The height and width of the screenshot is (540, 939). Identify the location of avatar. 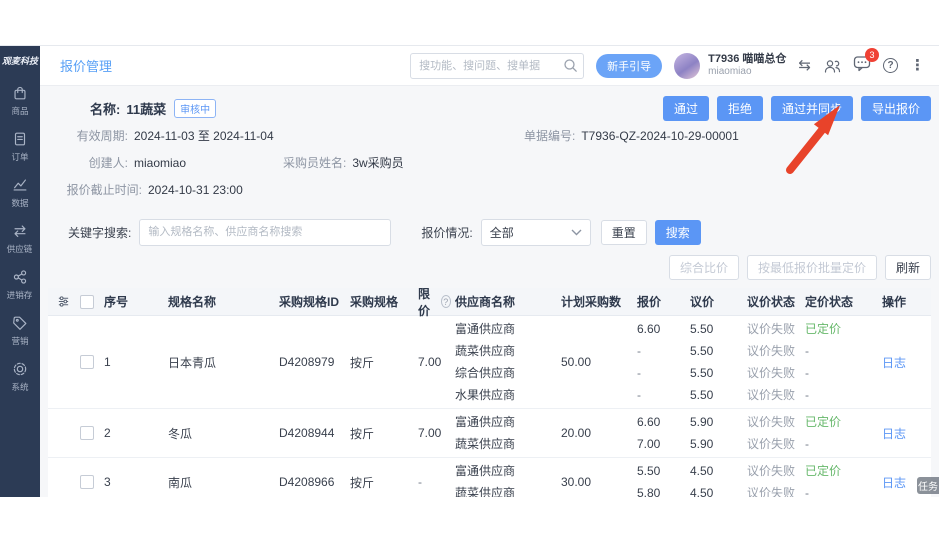
(687, 65).